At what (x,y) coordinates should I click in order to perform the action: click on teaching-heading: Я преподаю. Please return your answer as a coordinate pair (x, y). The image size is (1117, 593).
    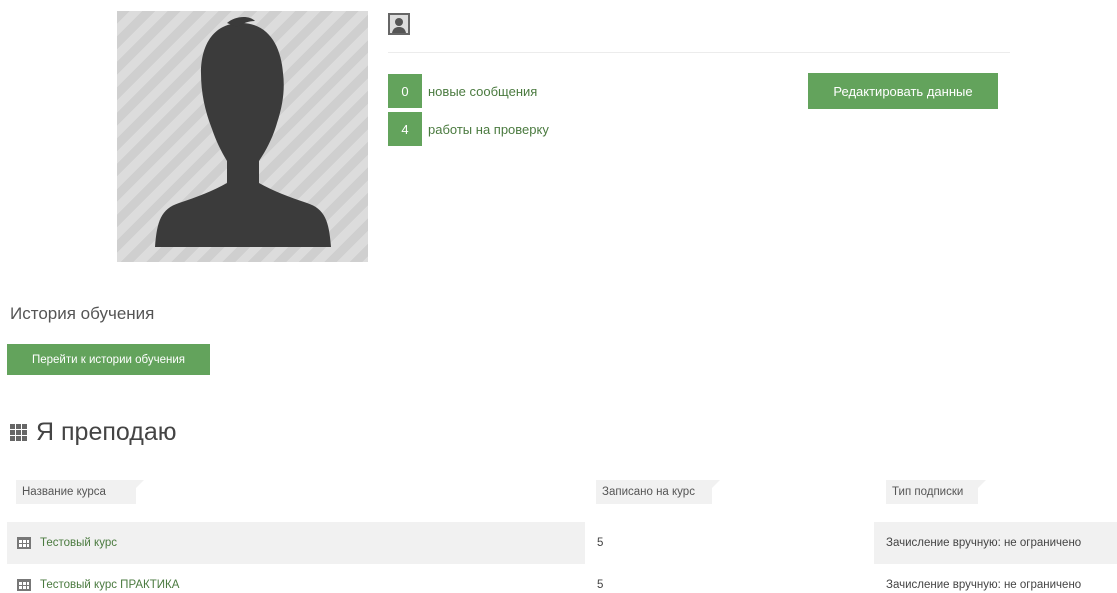
    Looking at the image, I should click on (93, 432).